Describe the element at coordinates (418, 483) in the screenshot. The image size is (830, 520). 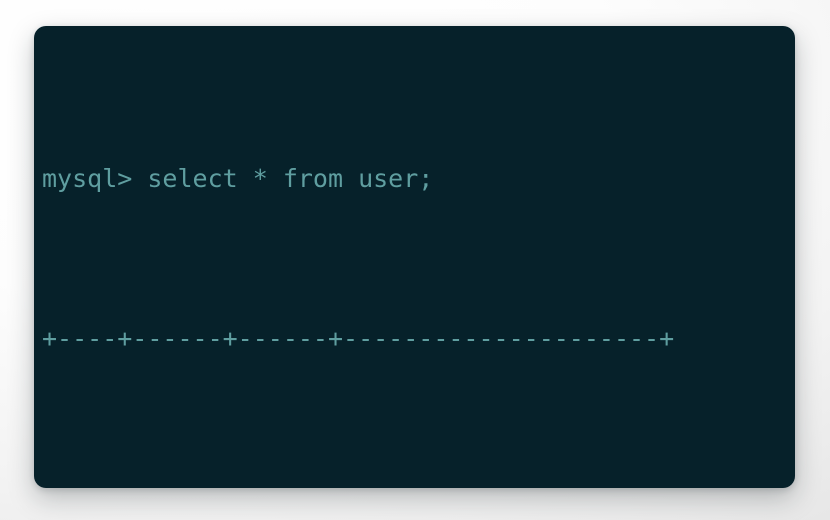
I see `terminal-line-table-header-row: | id | name | age | created_at |` at that location.